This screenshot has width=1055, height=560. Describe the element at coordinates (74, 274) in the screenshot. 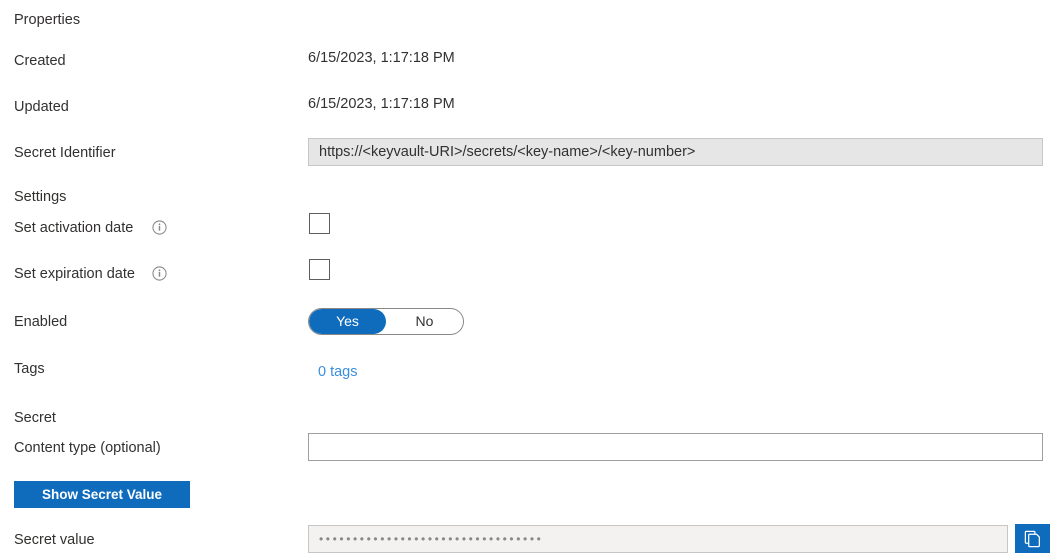

I see `set-expiration-date-label: Set expiration date` at that location.